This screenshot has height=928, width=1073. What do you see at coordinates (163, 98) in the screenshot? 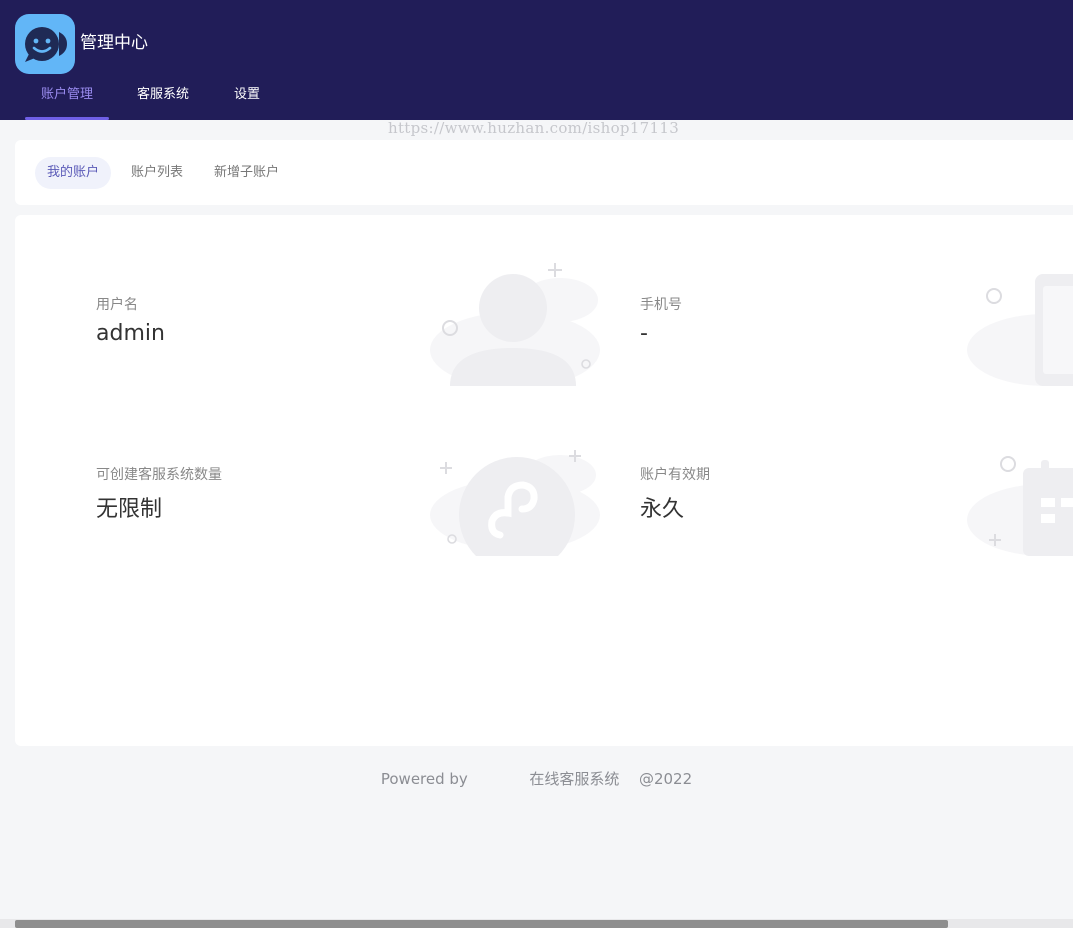
I see `nav-customer-service-system: 客服系统` at bounding box center [163, 98].